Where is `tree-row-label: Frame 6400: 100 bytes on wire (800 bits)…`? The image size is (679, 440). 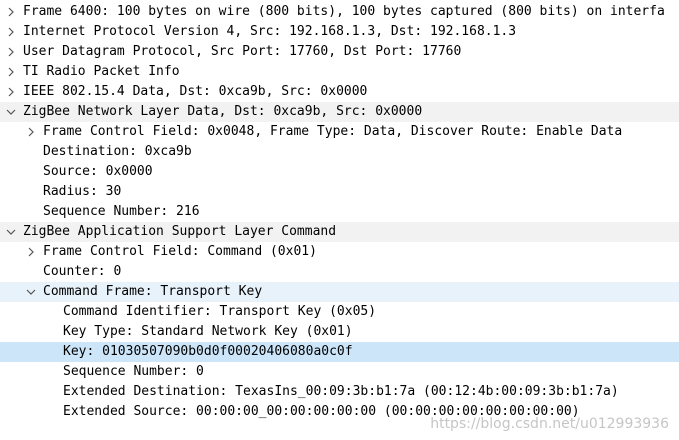
tree-row-label: Frame 6400: 100 bytes on wire (800 bits)… is located at coordinates (344, 11).